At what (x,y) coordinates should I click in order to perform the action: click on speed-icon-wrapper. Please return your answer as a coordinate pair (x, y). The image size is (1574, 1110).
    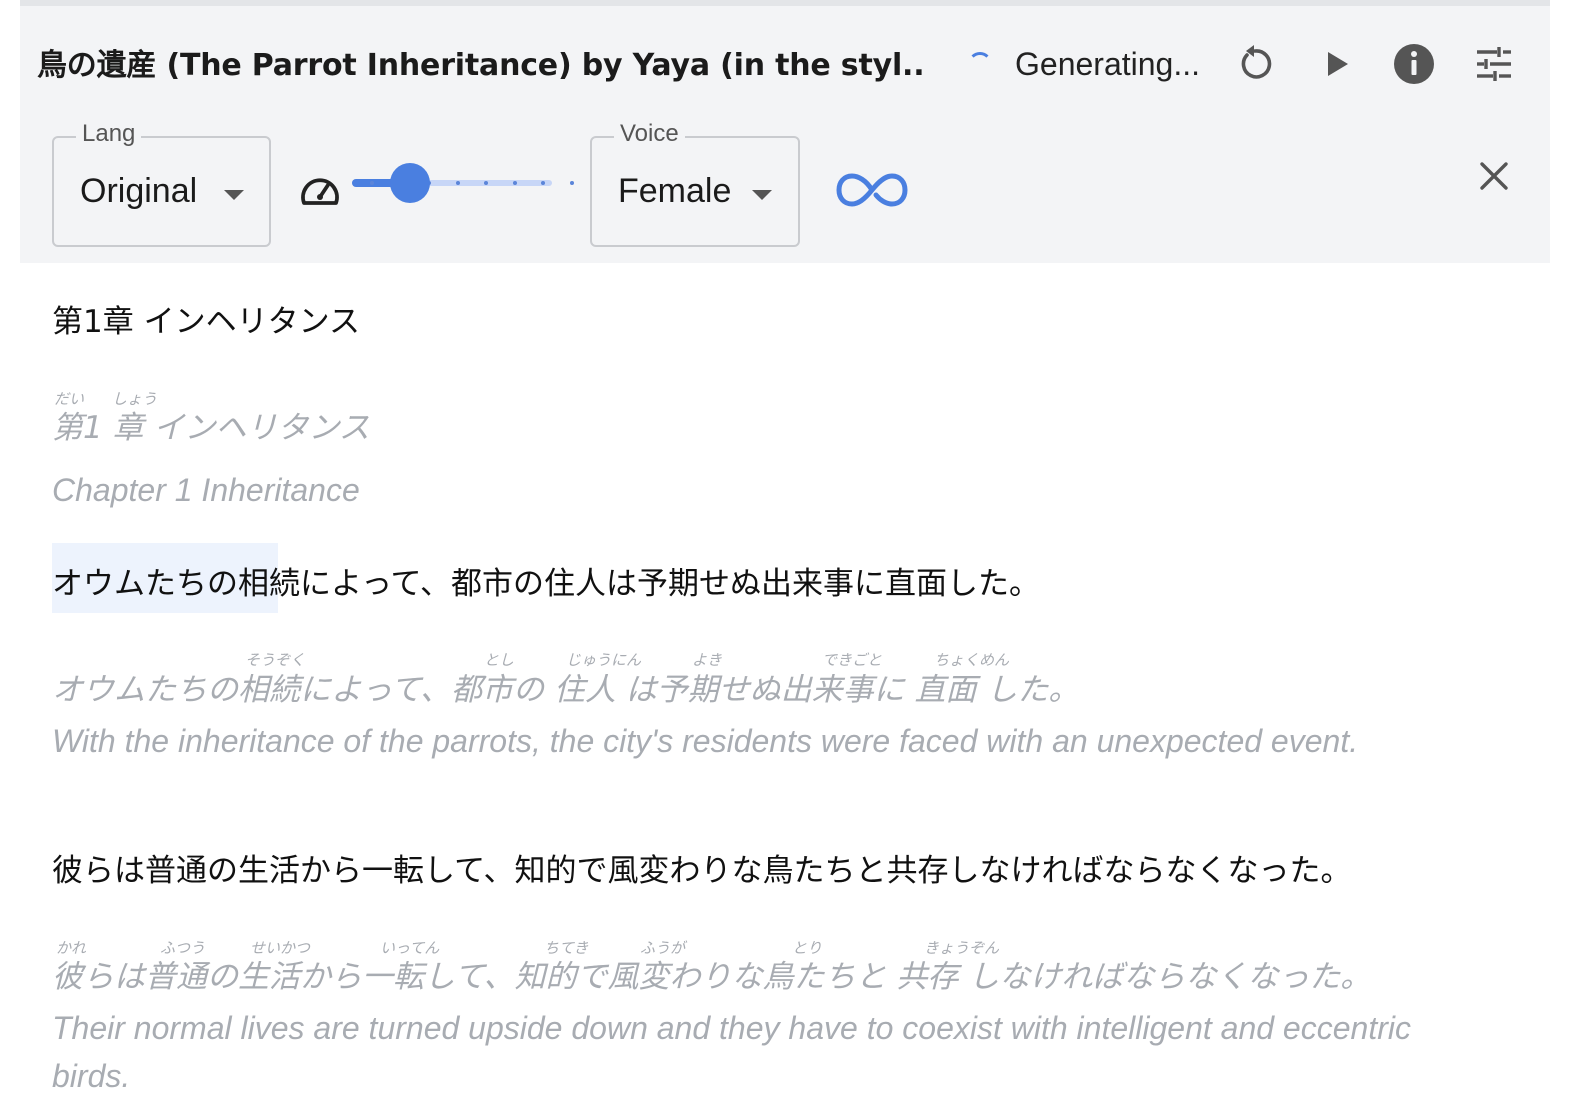
    Looking at the image, I should click on (320, 191).